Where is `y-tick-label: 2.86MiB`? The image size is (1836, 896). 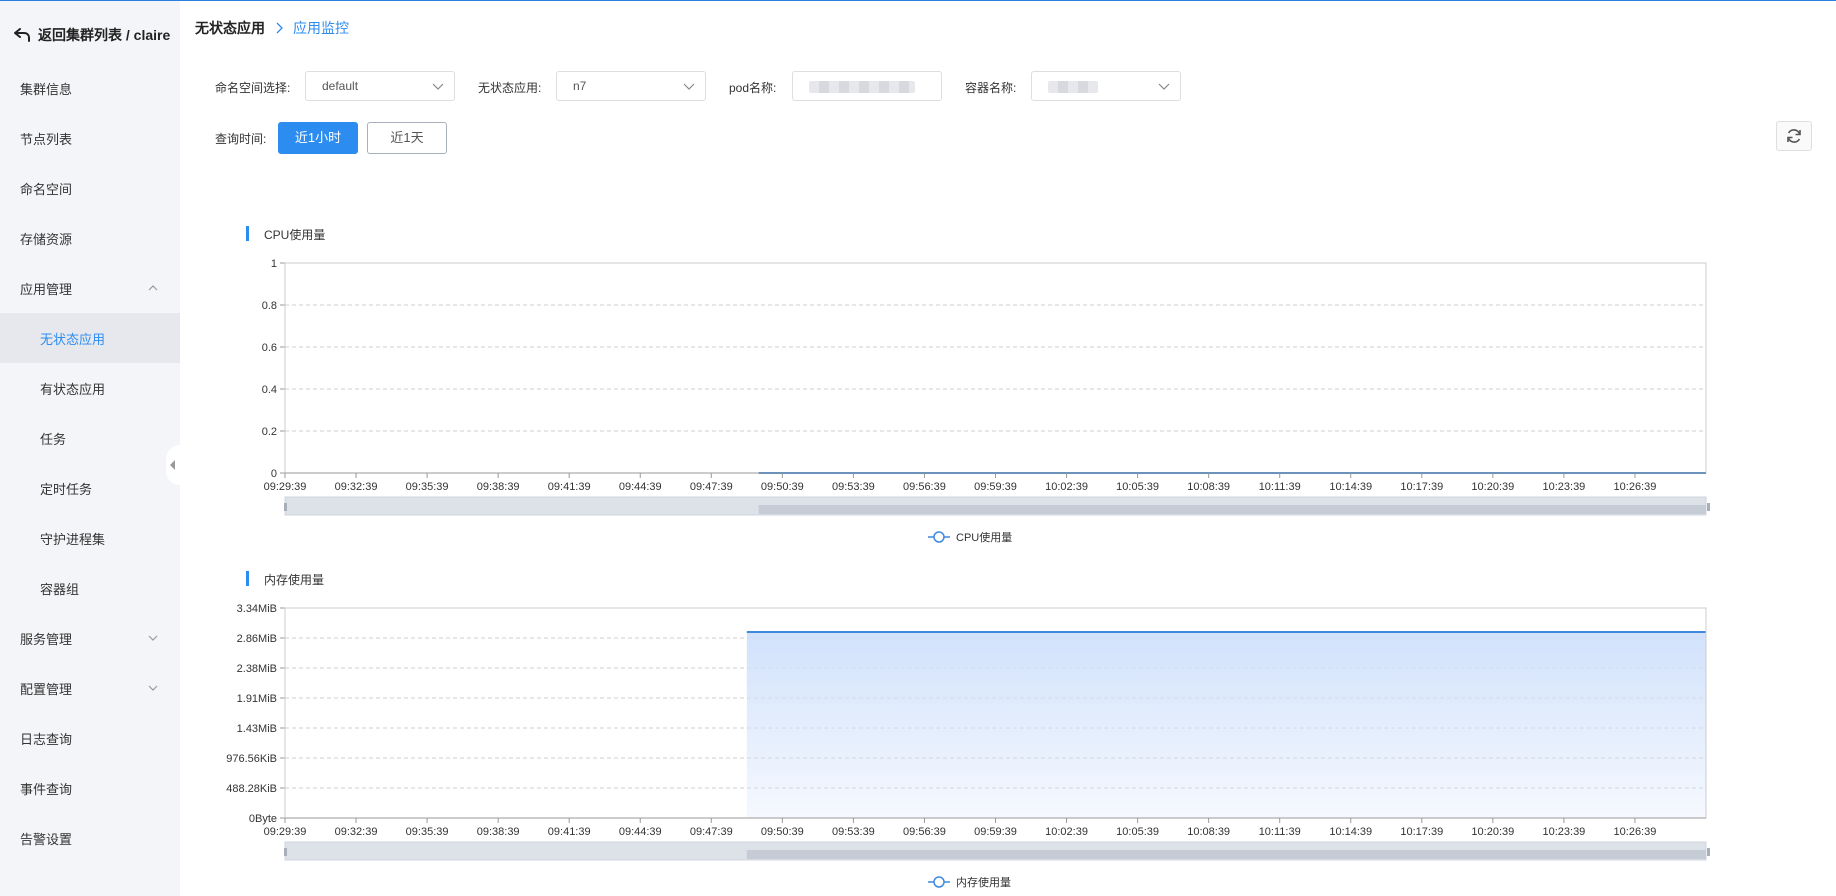 y-tick-label: 2.86MiB is located at coordinates (257, 639).